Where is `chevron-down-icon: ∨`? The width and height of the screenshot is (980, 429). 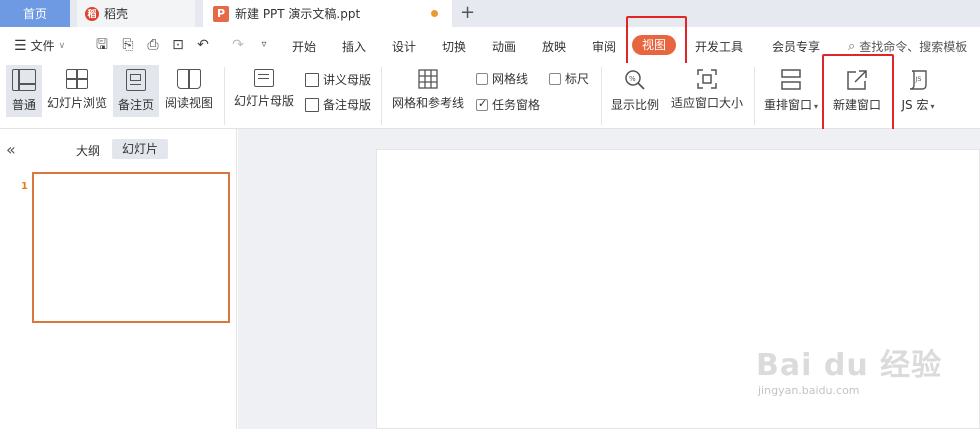
chevron-down-icon: ∨ is located at coordinates (62, 45).